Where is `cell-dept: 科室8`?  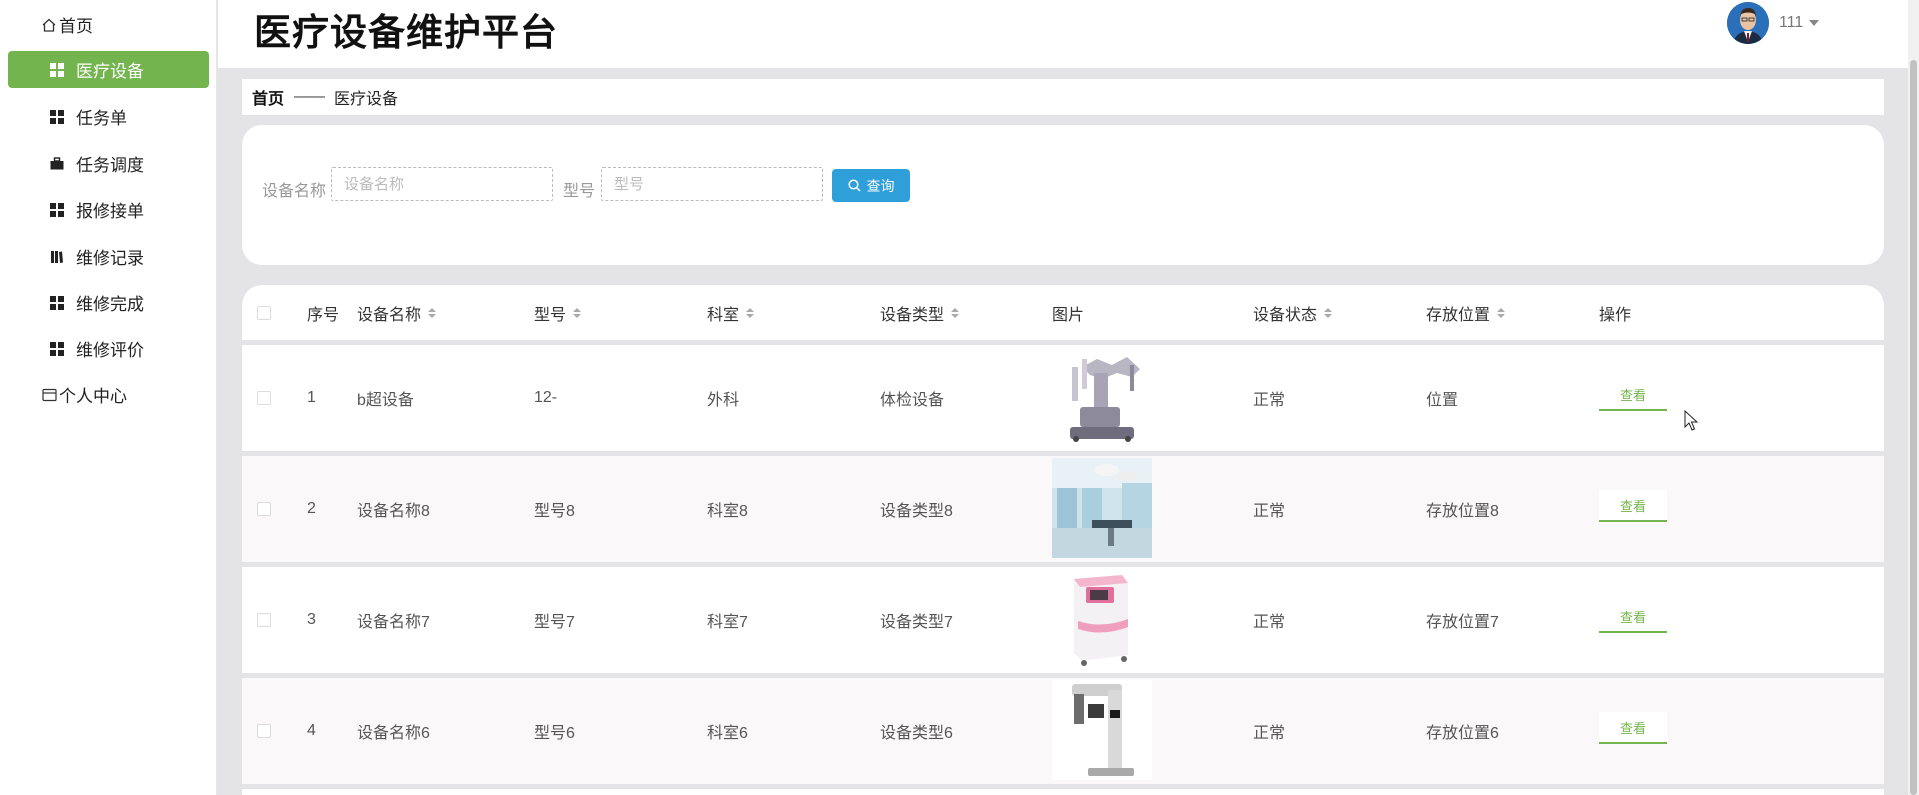 cell-dept: 科室8 is located at coordinates (727, 511).